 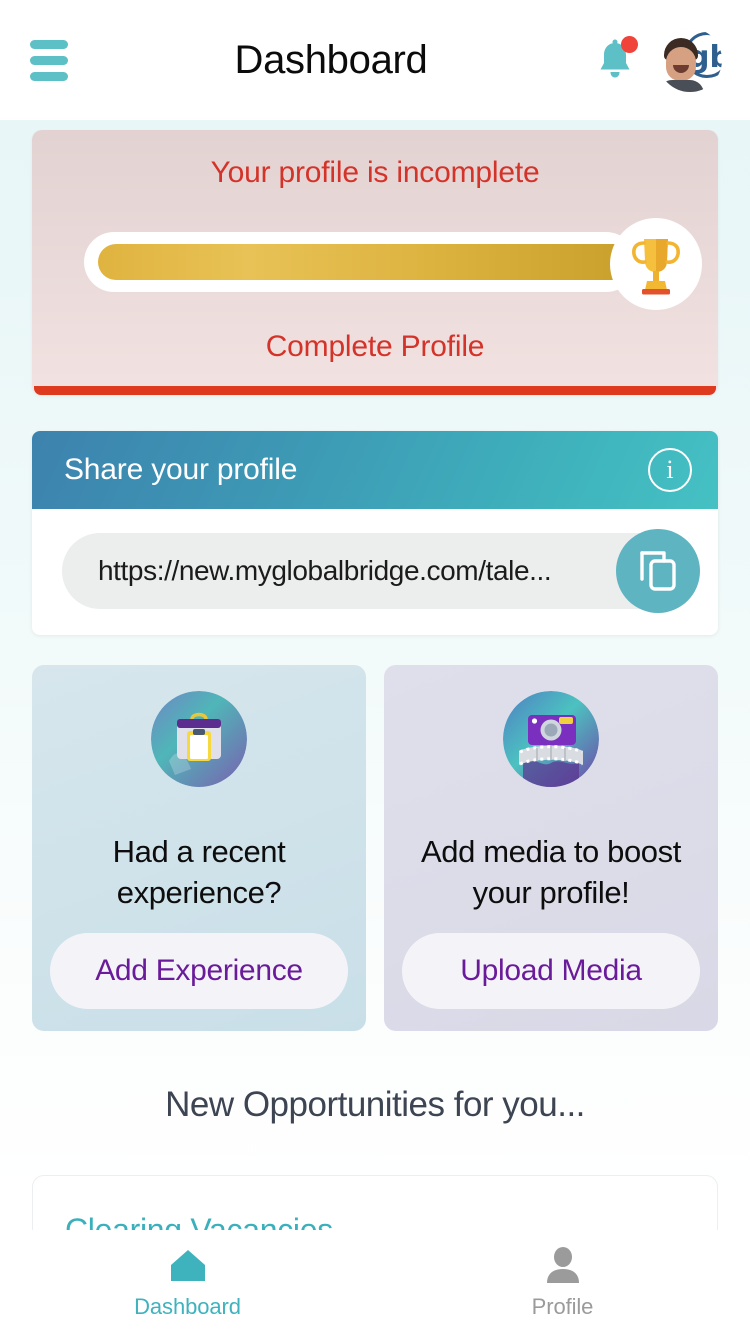 I want to click on profile-progress-row, so click(x=375, y=264).